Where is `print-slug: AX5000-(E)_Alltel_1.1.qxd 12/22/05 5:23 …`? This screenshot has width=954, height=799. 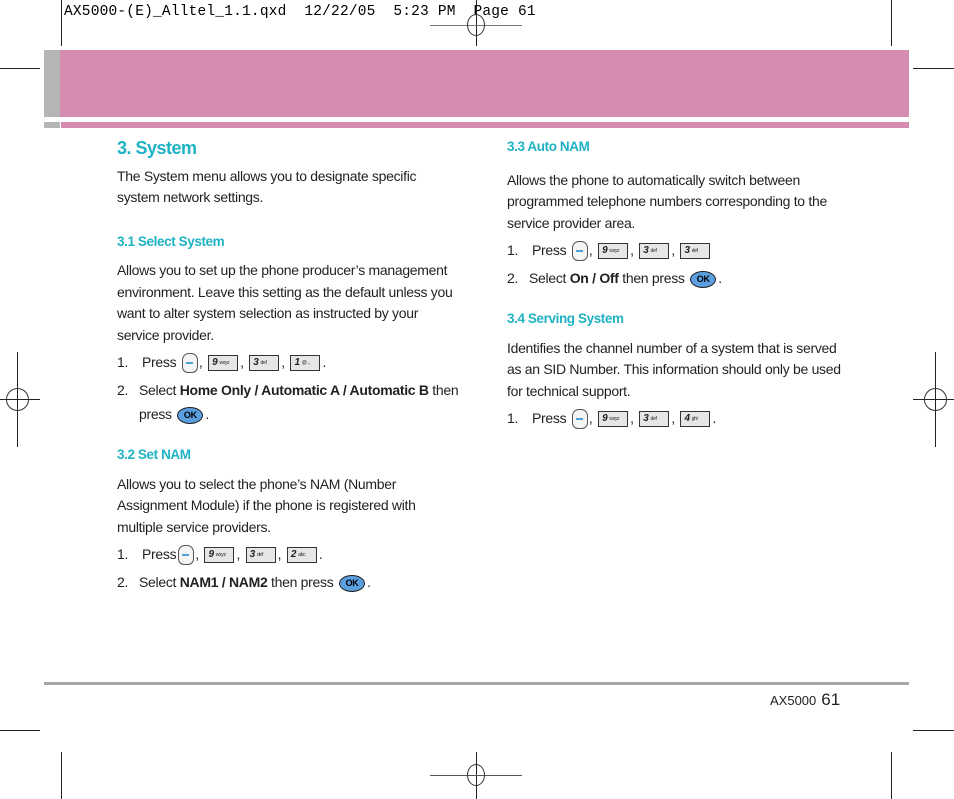
print-slug: AX5000-(E)_Alltel_1.1.qxd 12/22/05 5:23 … is located at coordinates (300, 12).